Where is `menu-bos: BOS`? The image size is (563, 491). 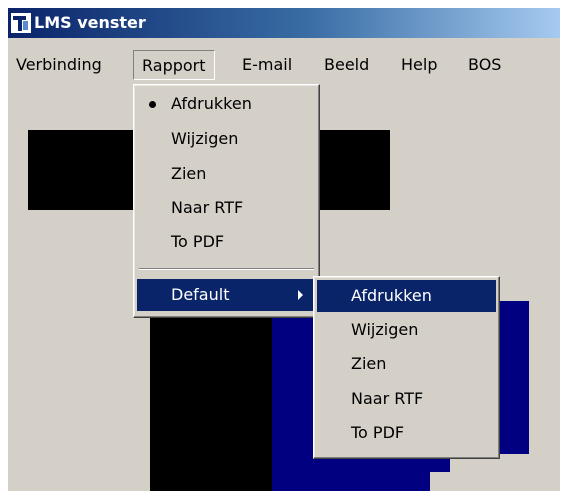
menu-bos: BOS is located at coordinates (484, 65).